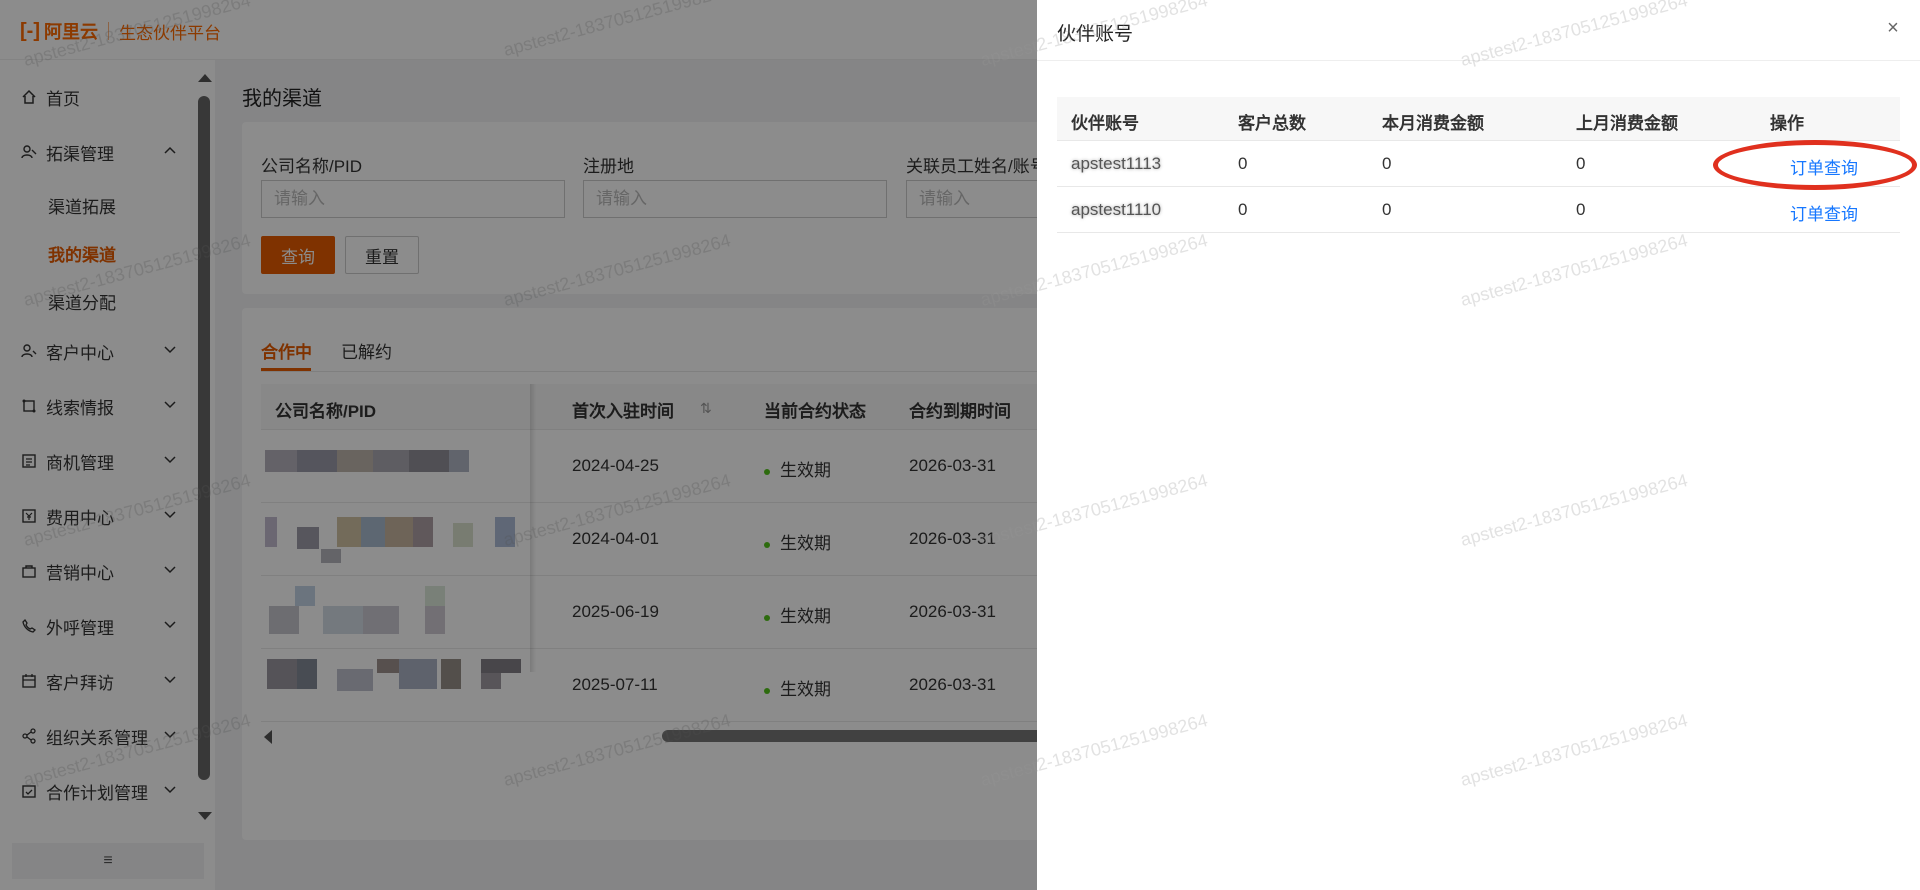 This screenshot has height=890, width=1920. Describe the element at coordinates (1824, 212) in the screenshot. I see `order-query-link: 订单查询` at that location.